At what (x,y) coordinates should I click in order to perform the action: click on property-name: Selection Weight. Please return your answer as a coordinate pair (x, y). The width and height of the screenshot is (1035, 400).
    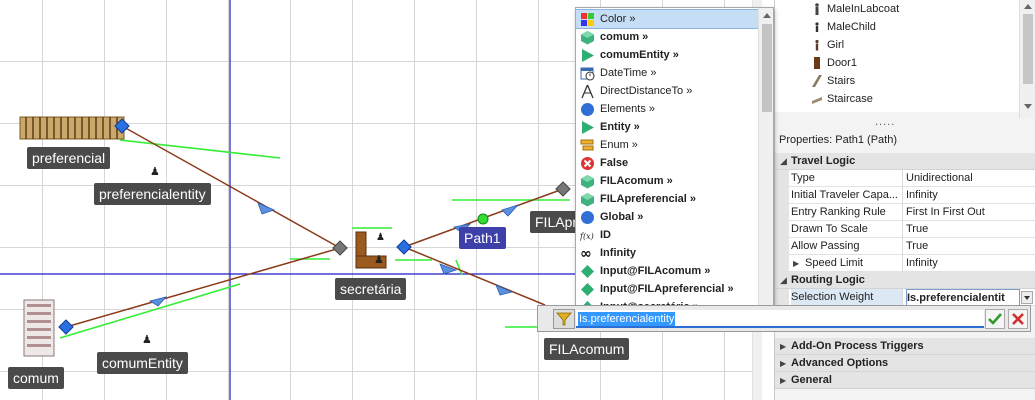
    Looking at the image, I should click on (847, 297).